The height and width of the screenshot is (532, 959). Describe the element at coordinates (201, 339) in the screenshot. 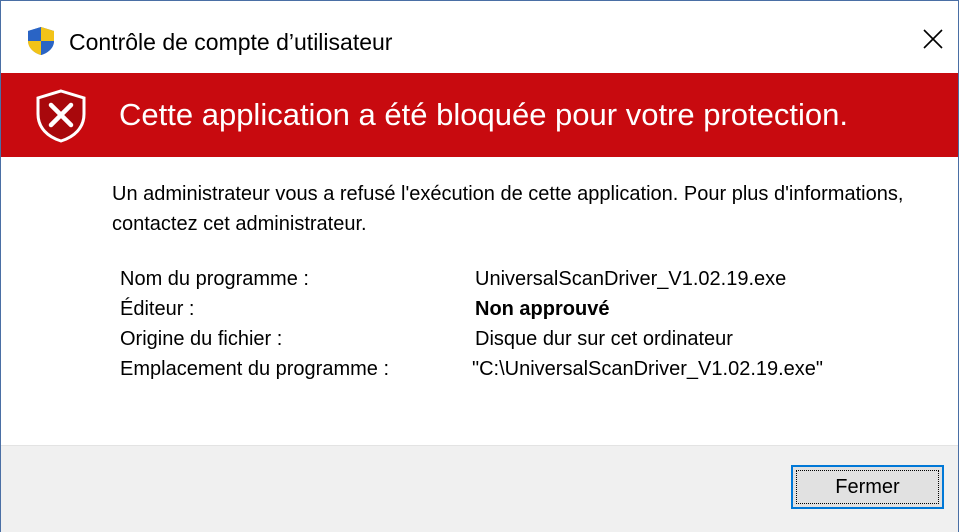

I see `detail-label: Origine du fichier :` at that location.